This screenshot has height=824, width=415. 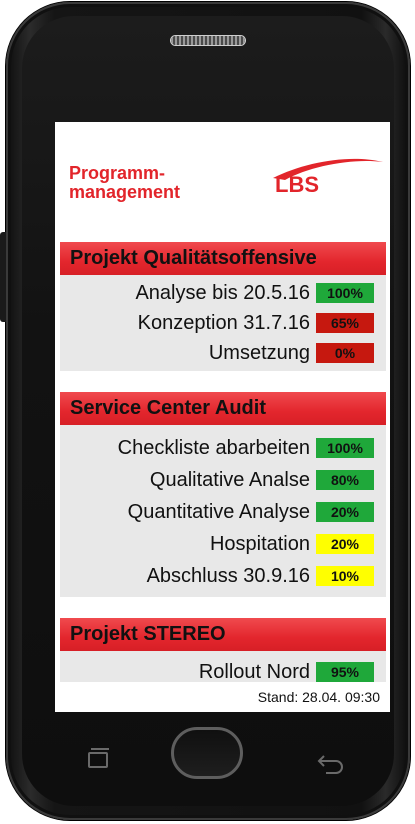 I want to click on app-title-line2: management, so click(x=125, y=192).